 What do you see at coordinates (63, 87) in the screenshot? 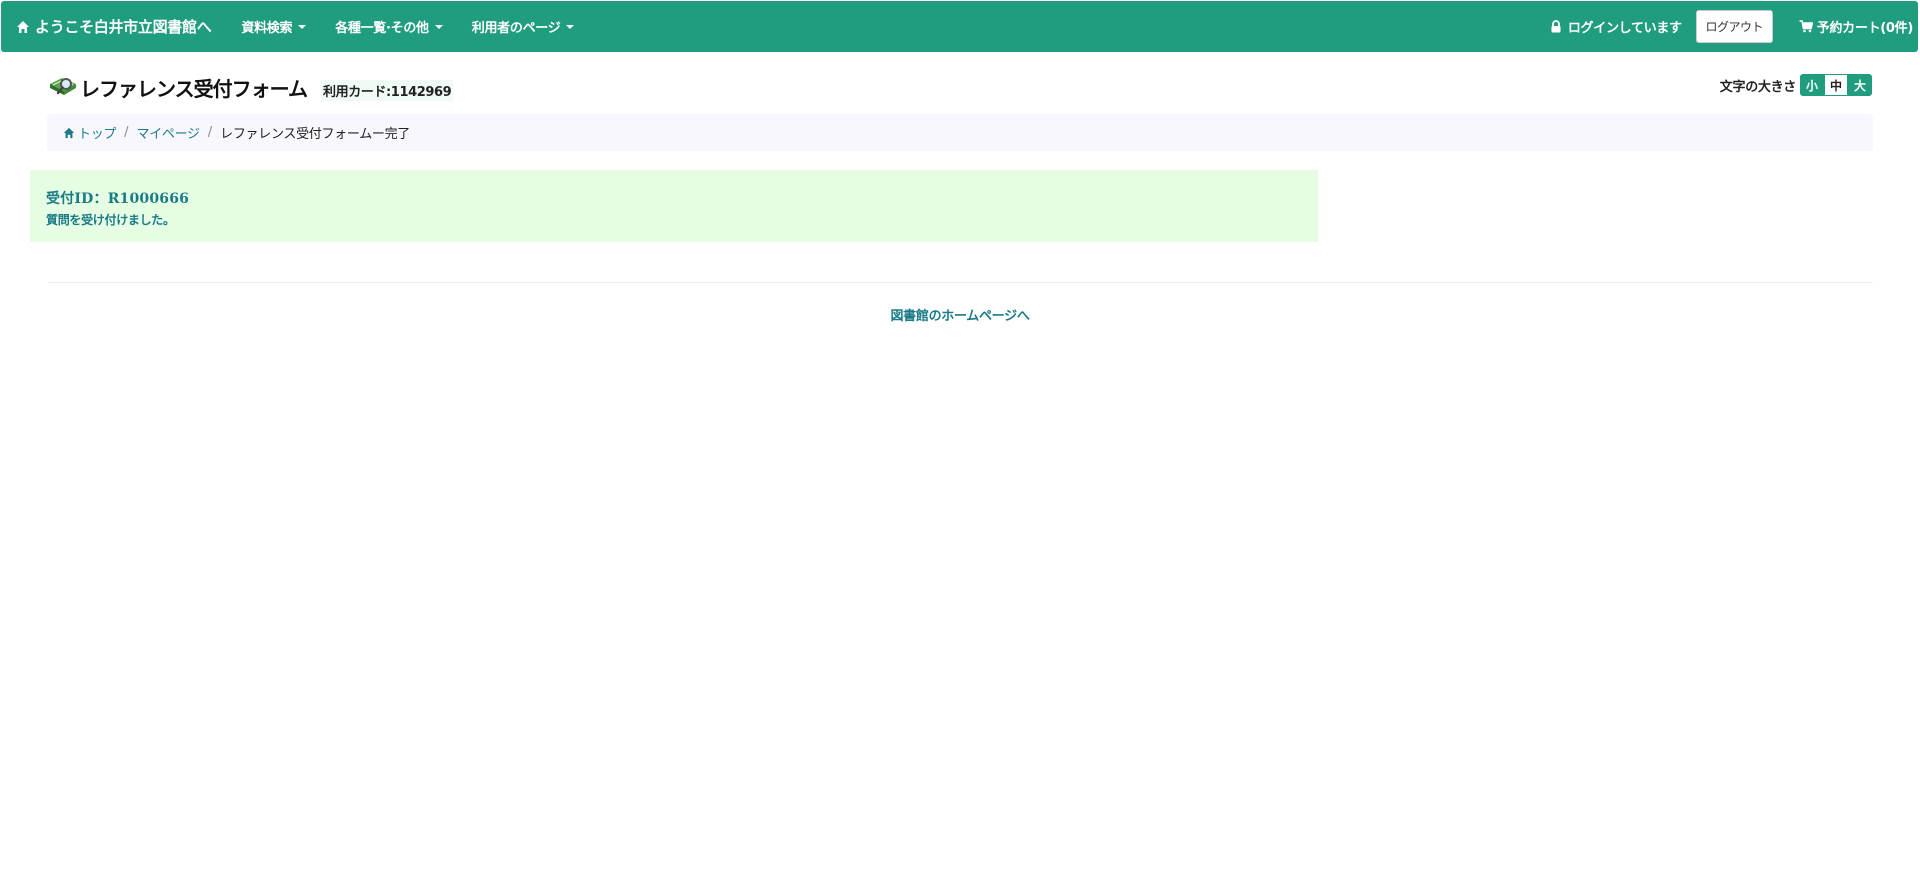
I see `book-magnifier-icon` at bounding box center [63, 87].